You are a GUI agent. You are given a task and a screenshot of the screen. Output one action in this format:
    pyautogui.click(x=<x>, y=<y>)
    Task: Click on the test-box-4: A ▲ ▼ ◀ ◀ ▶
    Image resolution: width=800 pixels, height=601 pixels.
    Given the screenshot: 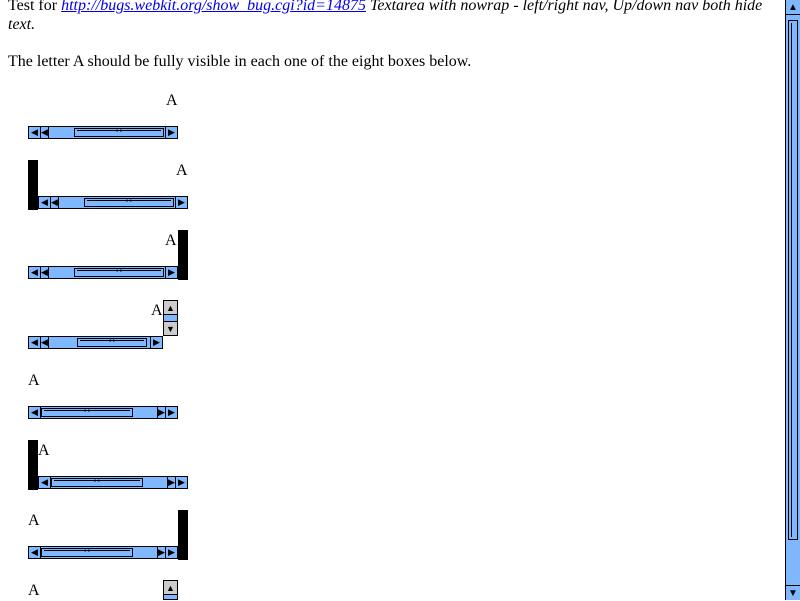 What is the action you would take?
    pyautogui.click(x=108, y=325)
    